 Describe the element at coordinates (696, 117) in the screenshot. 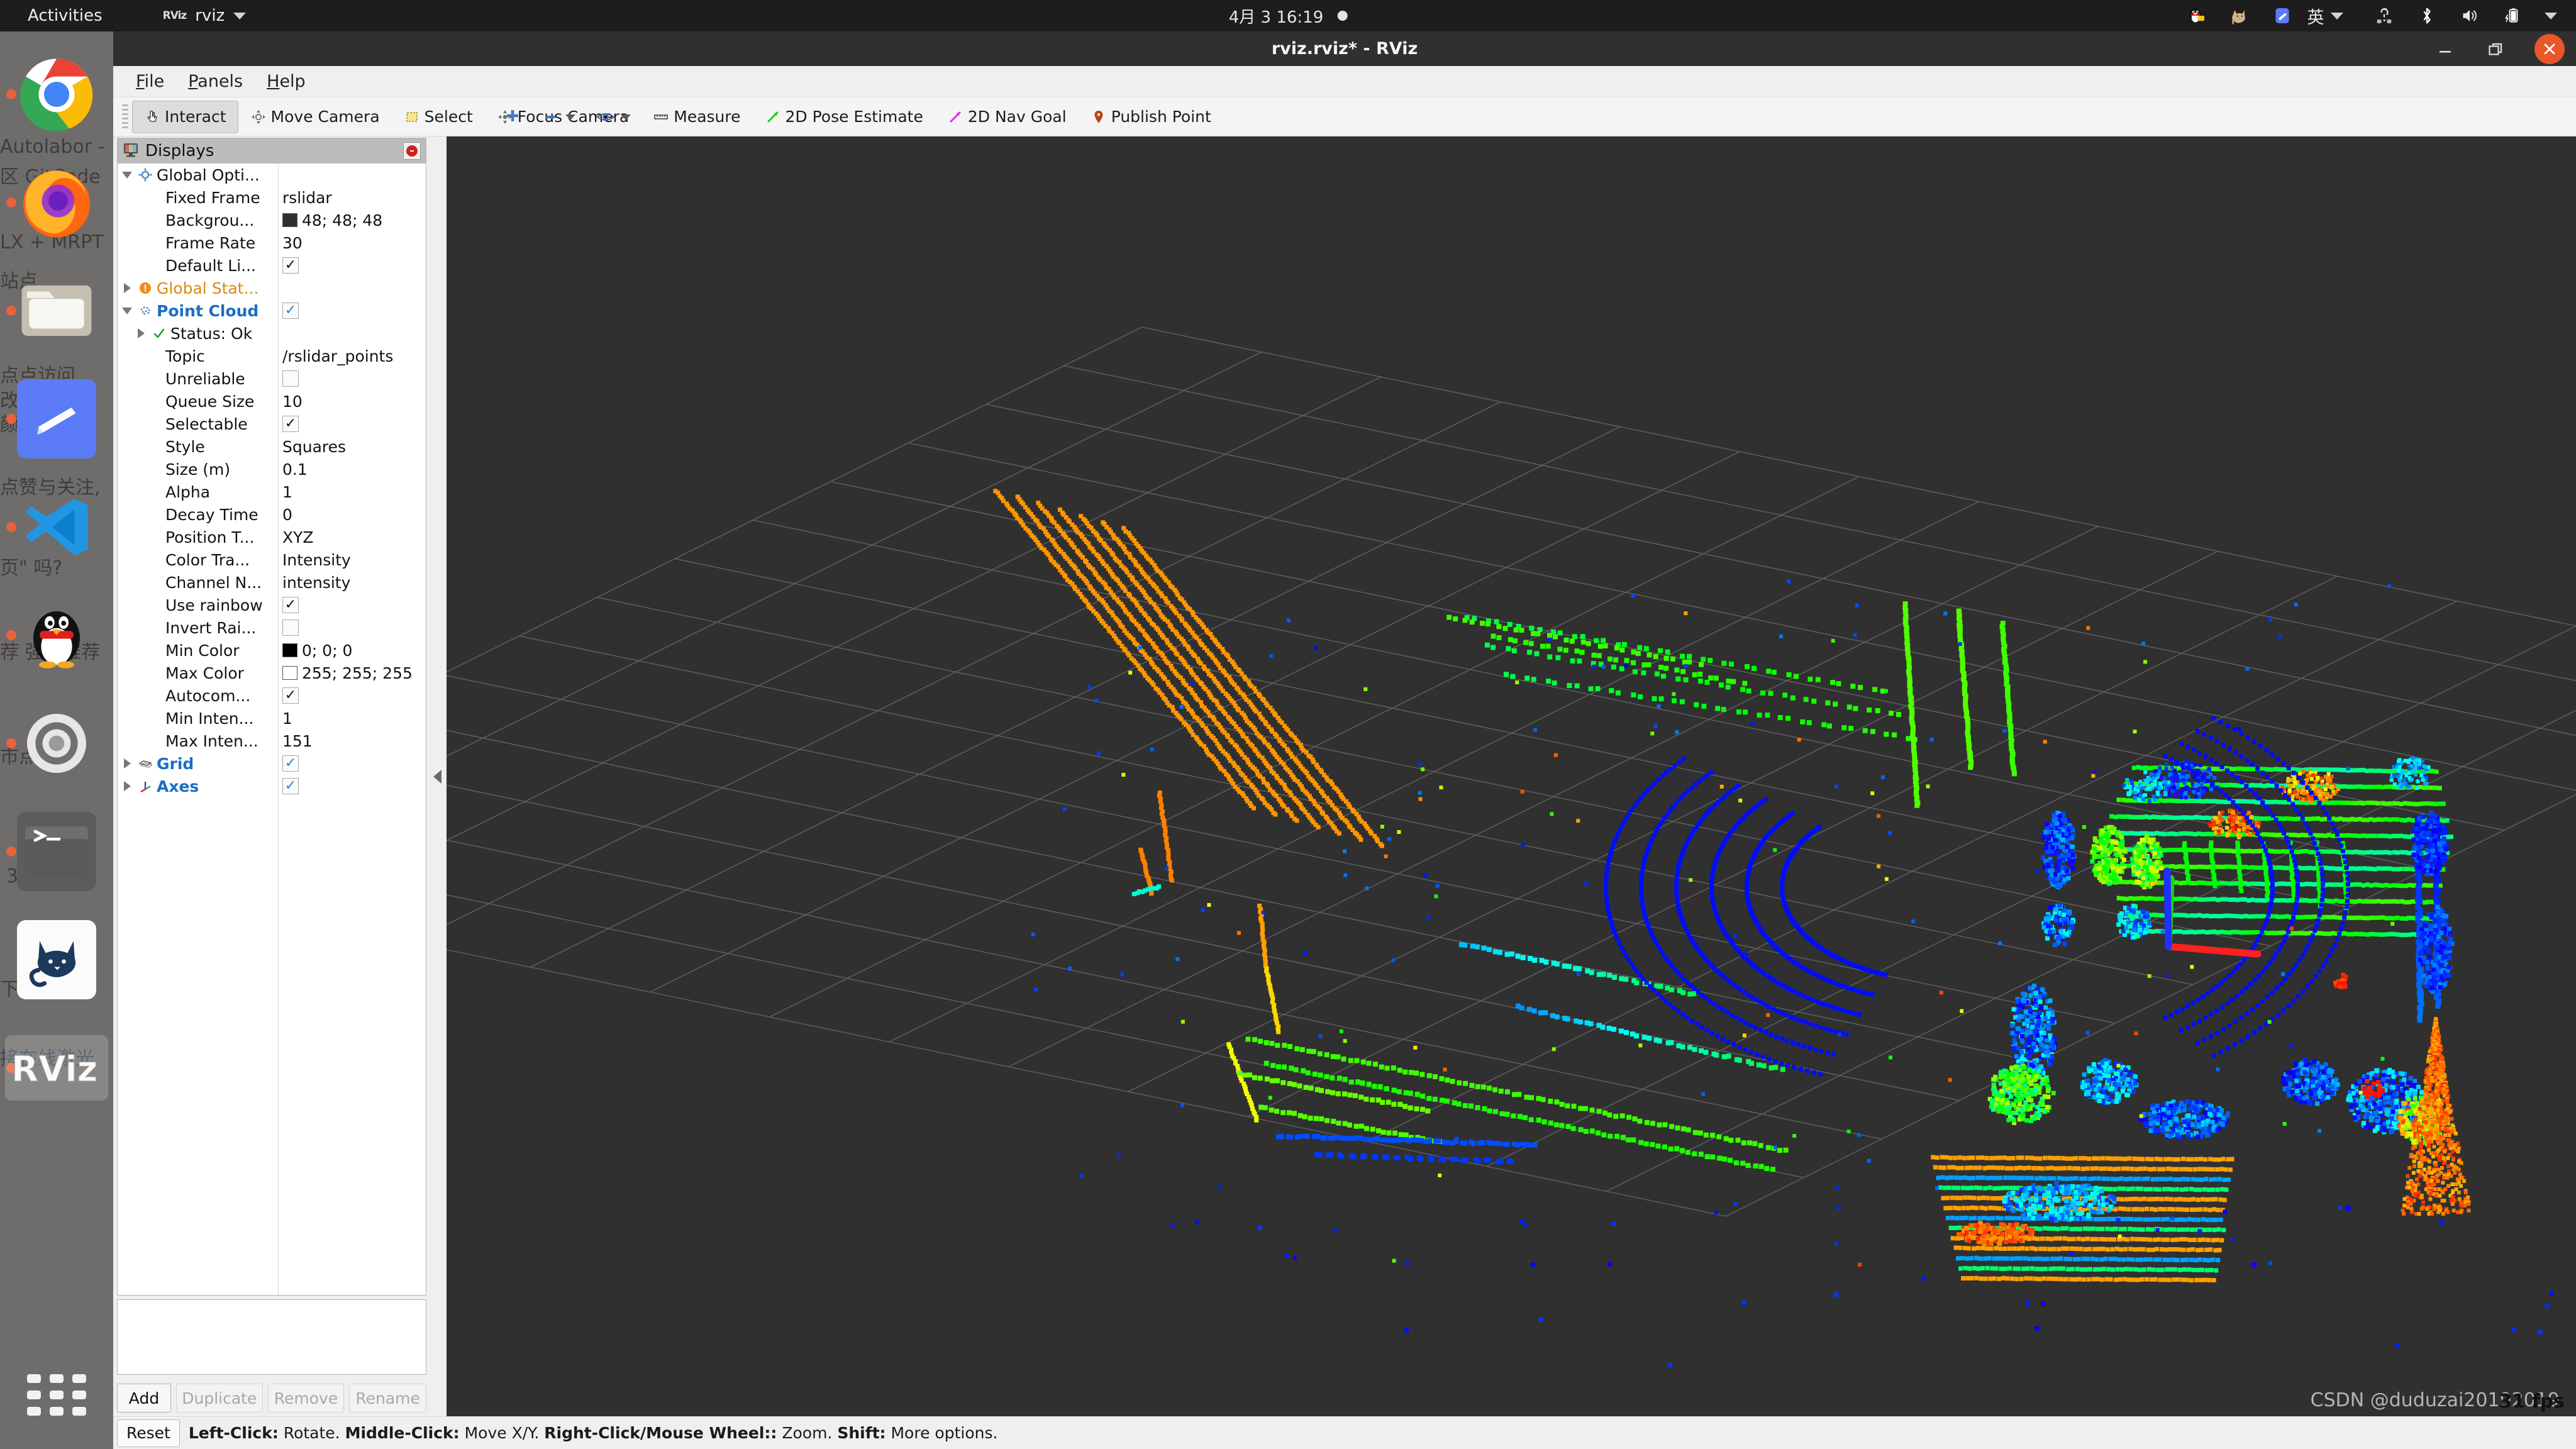

I see `tool-measure: Measure` at that location.